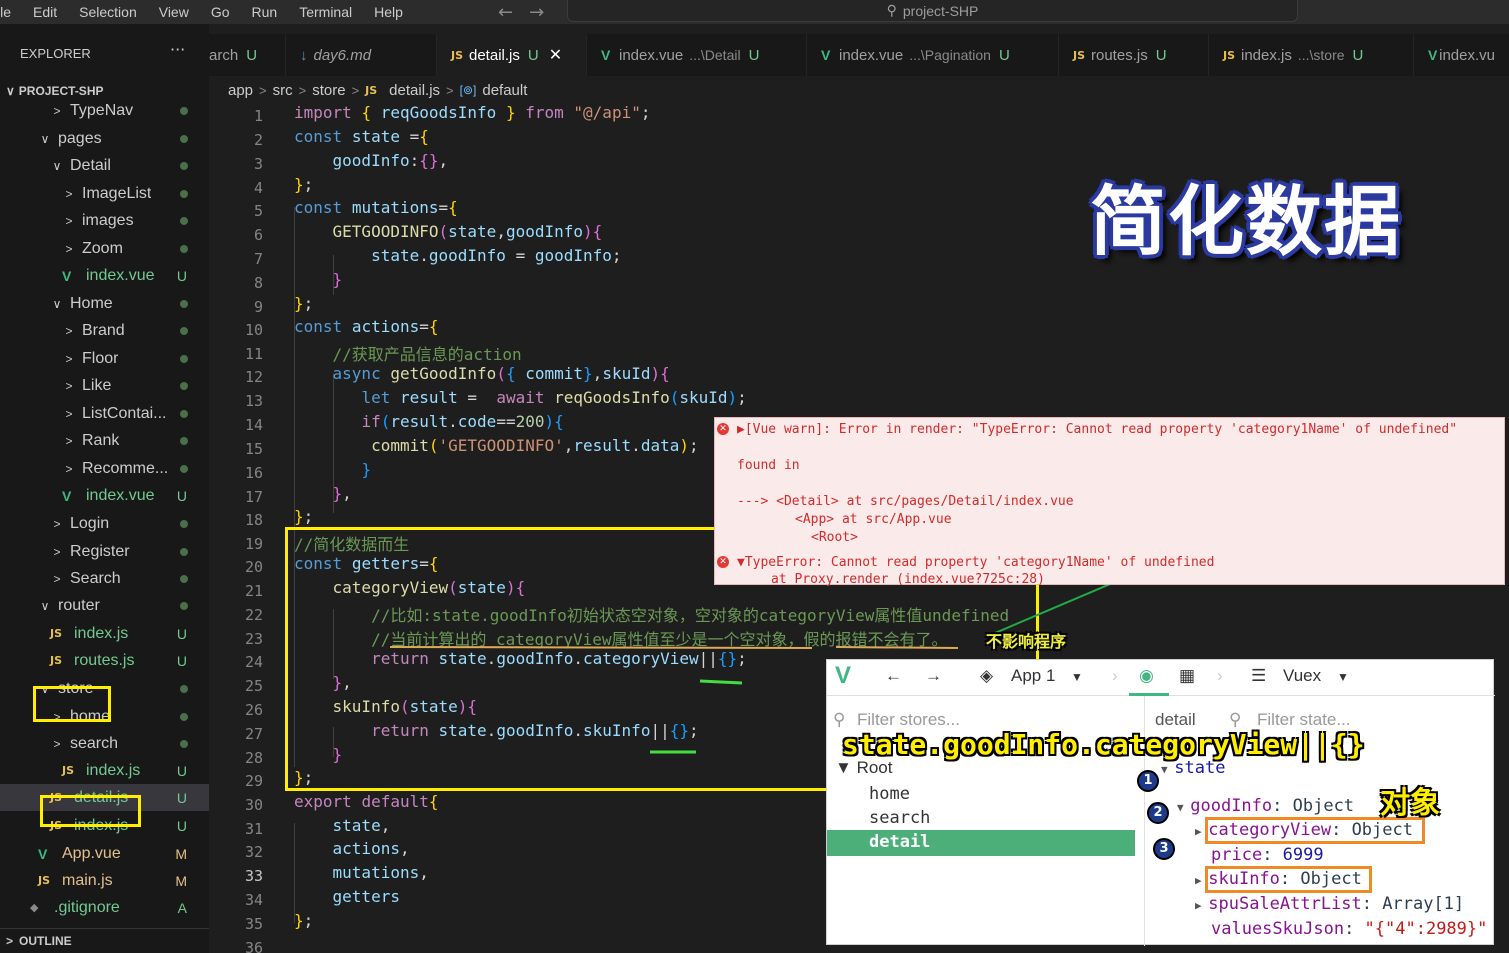  What do you see at coordinates (361, 55) in the screenshot?
I see `tab-day6-md: ↓ day6.md` at bounding box center [361, 55].